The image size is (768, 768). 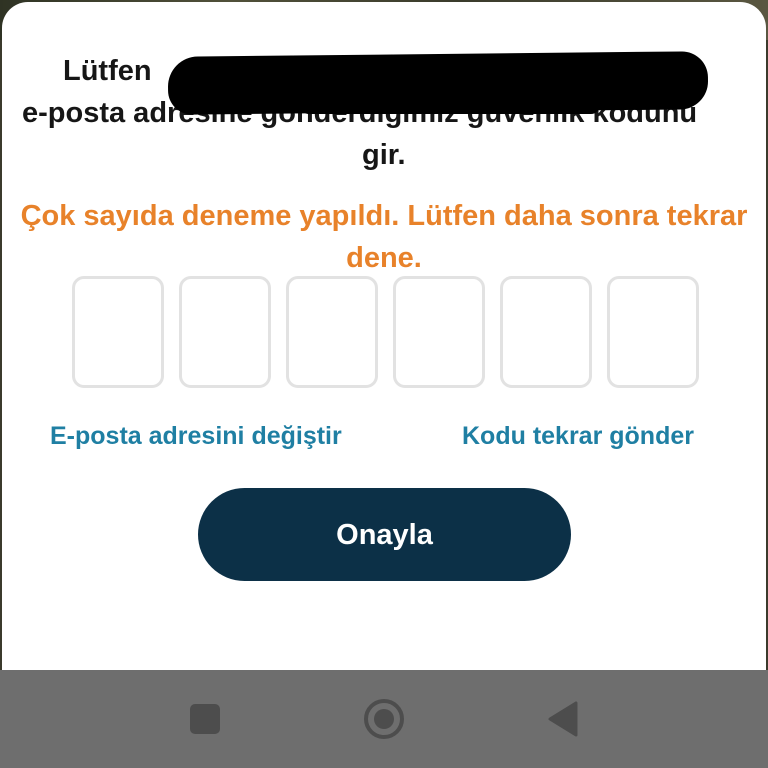 What do you see at coordinates (450, 105) in the screenshot?
I see `redaction-mark-tail` at bounding box center [450, 105].